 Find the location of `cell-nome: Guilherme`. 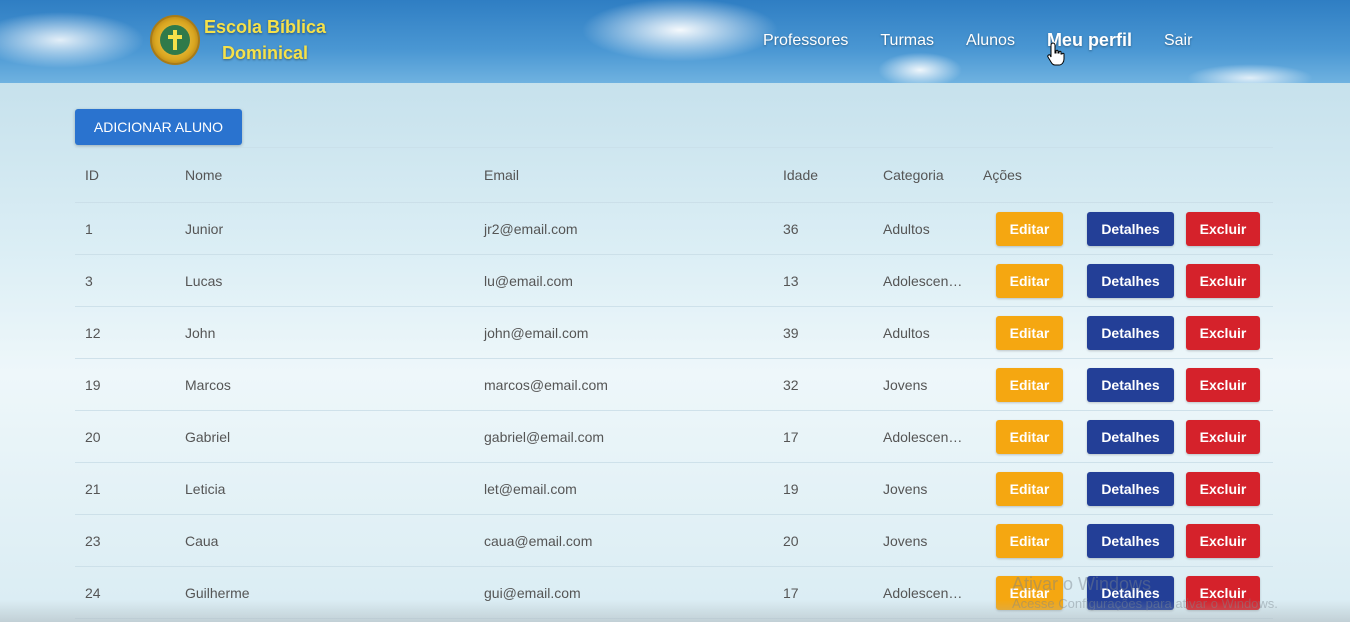

cell-nome: Guilherme is located at coordinates (217, 592).